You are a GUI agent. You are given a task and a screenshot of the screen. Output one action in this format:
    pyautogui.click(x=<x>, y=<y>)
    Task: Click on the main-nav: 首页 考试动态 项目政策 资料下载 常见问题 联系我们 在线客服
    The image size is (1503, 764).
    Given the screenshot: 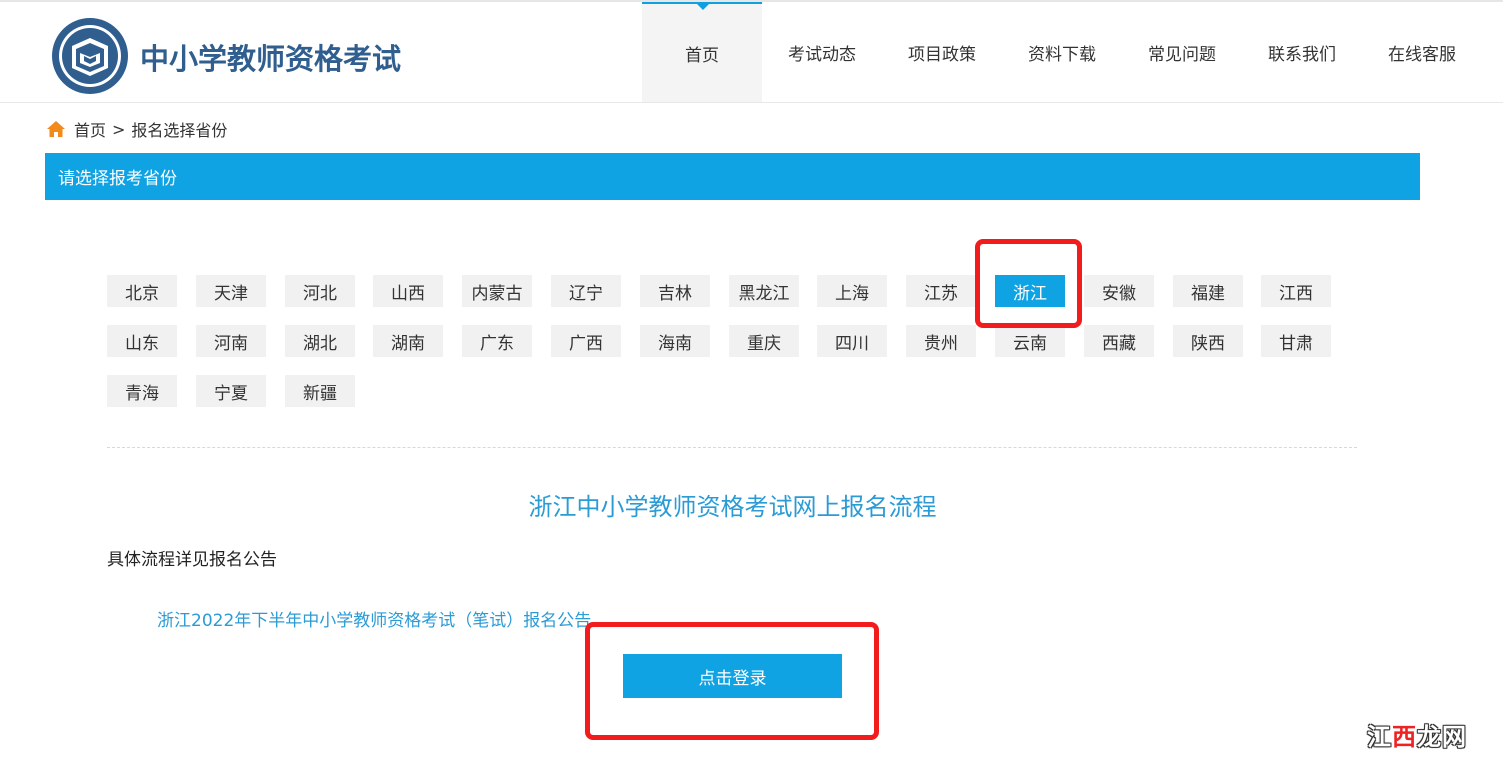 What is the action you would take?
    pyautogui.click(x=1062, y=52)
    